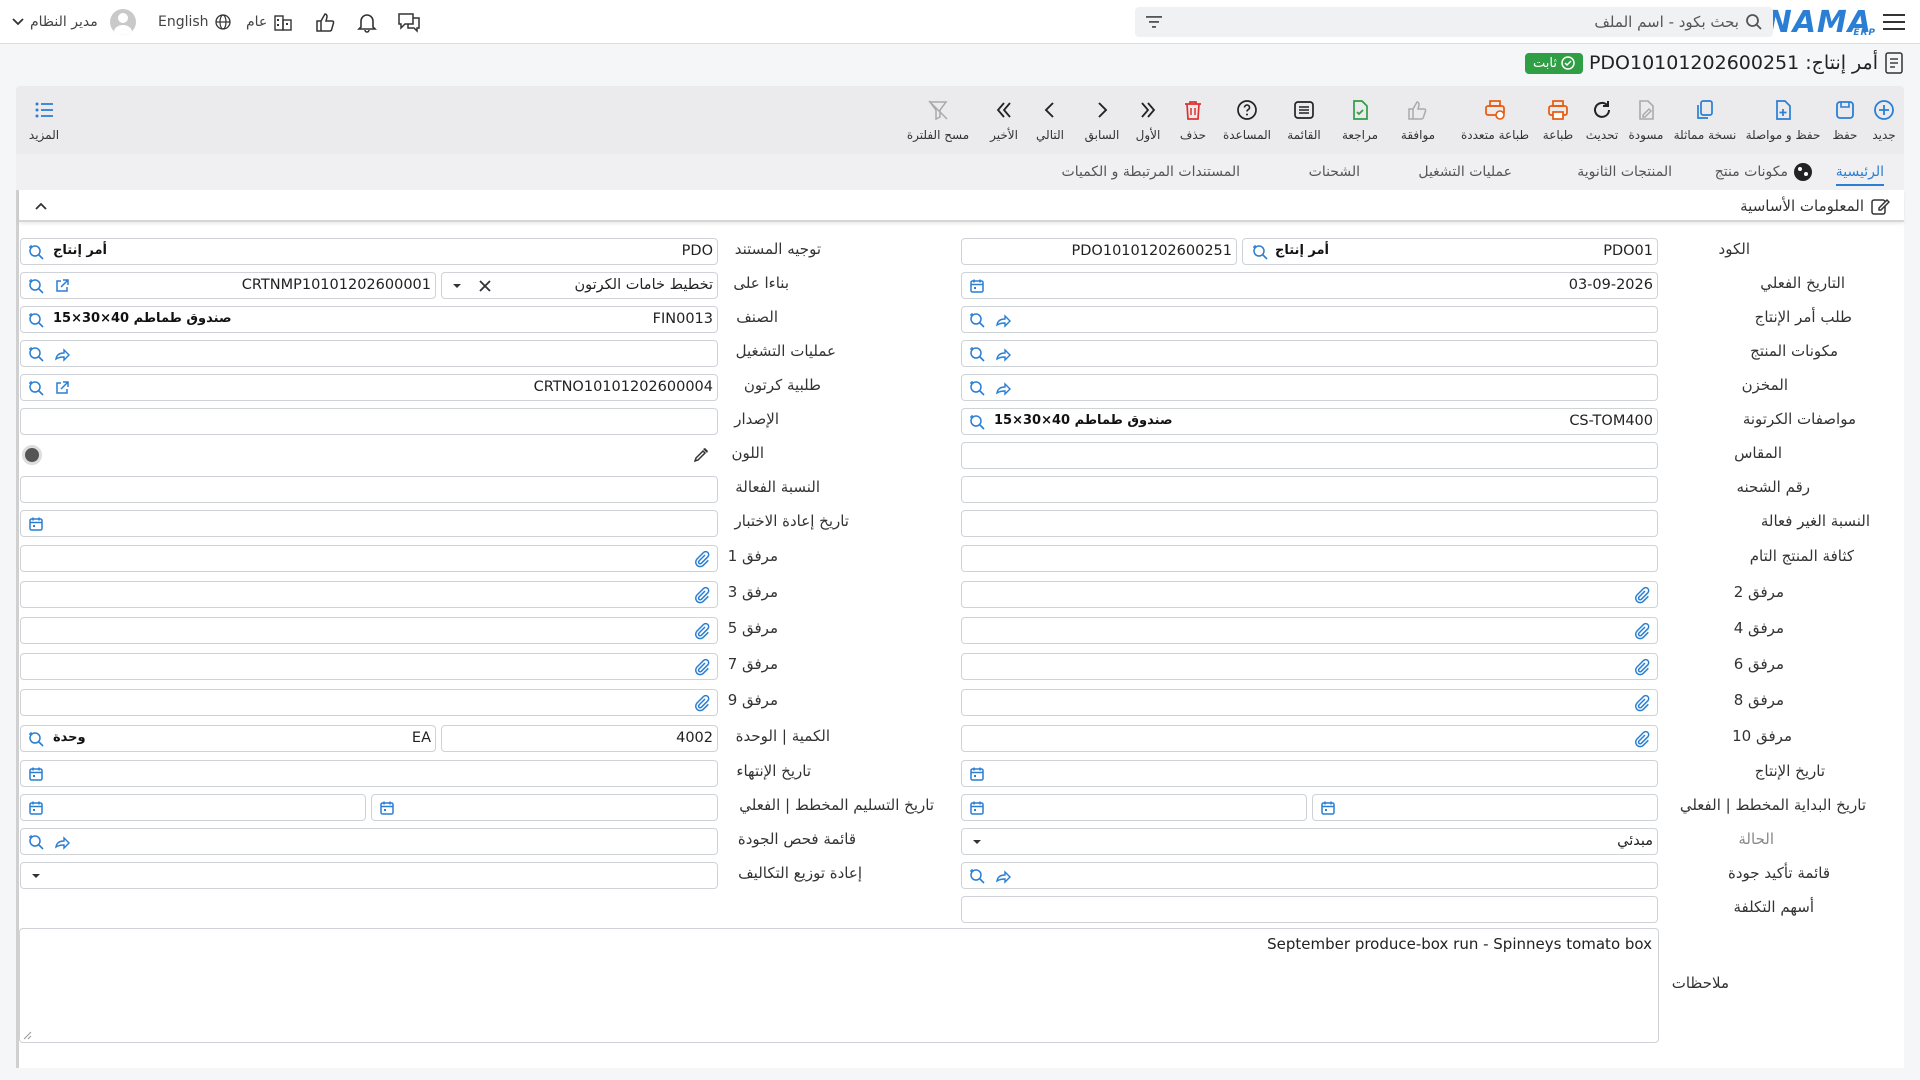  What do you see at coordinates (369, 558) in the screenshot?
I see `attachment-1-field` at bounding box center [369, 558].